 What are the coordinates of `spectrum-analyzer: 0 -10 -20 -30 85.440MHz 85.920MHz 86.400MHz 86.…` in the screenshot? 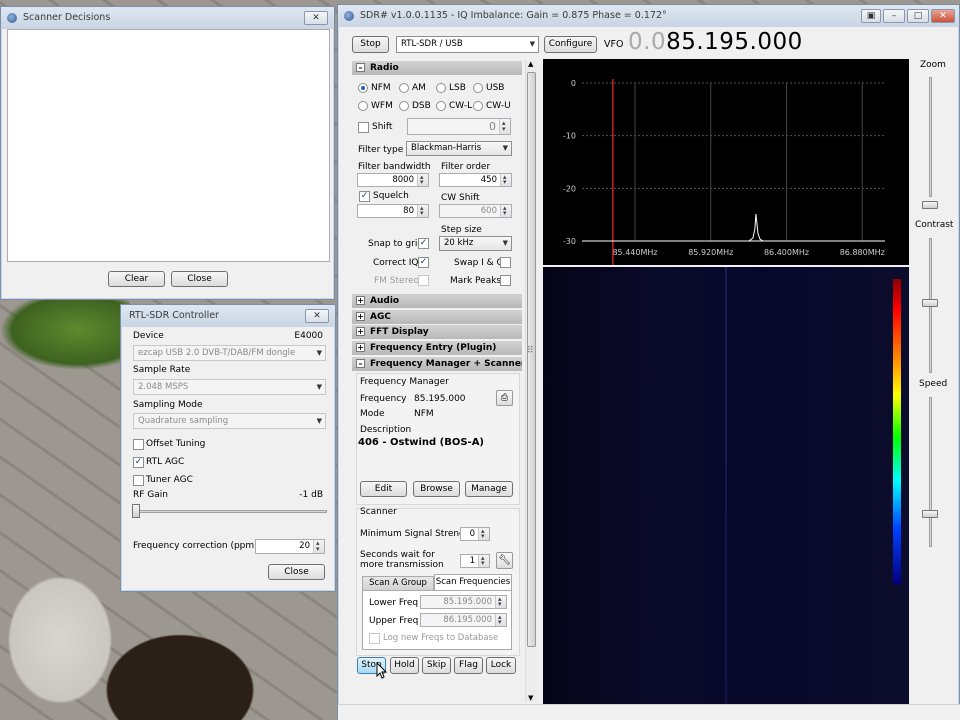 It's located at (726, 162).